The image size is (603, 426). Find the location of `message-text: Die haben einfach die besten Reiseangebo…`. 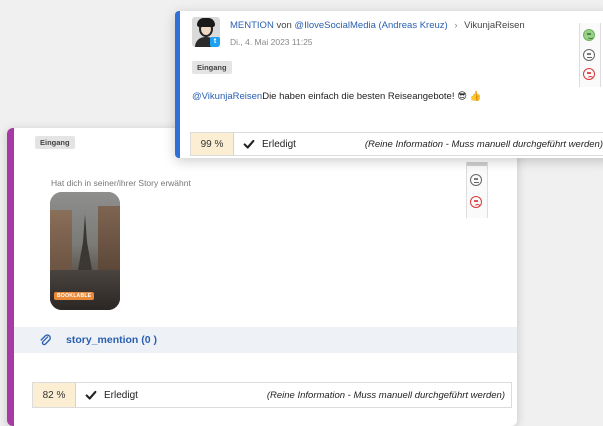

message-text: Die haben einfach die besten Reiseangebo… is located at coordinates (372, 96).